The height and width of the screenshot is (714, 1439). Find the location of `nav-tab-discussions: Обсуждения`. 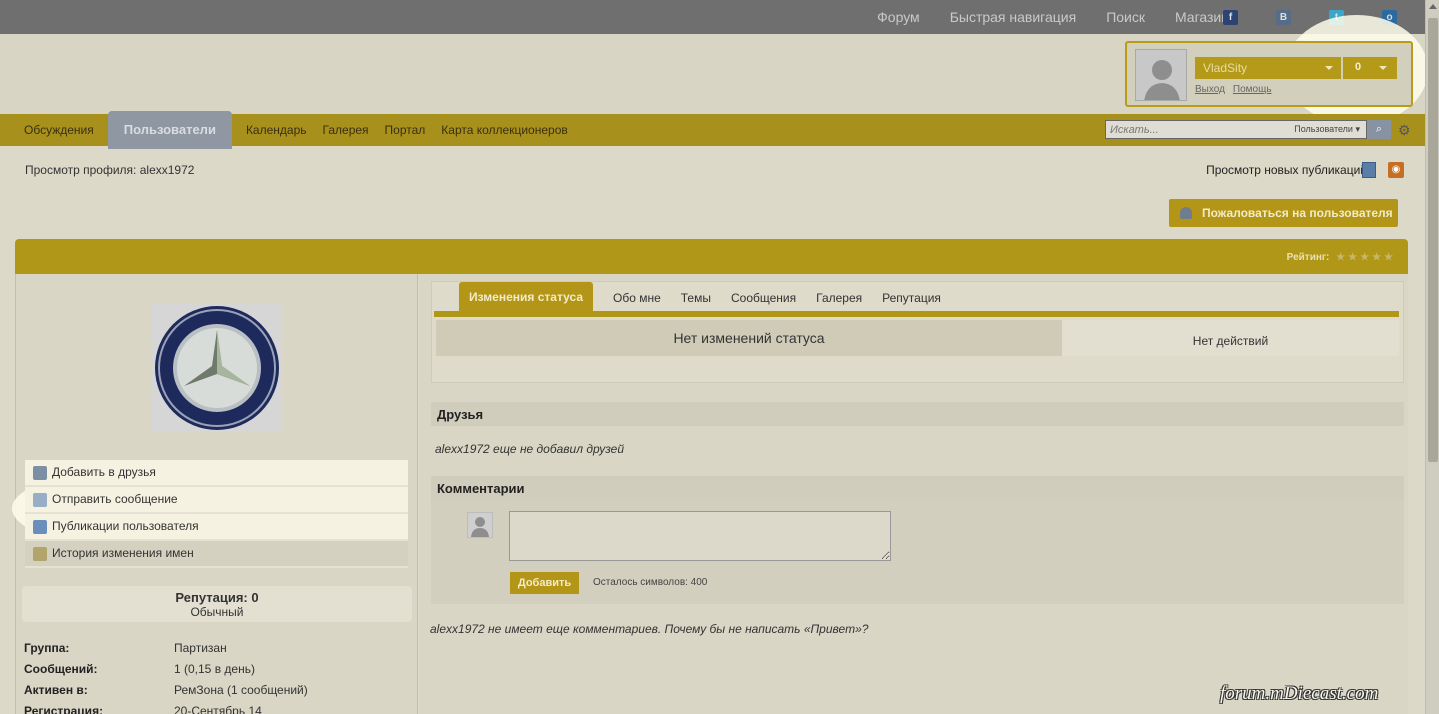

nav-tab-discussions: Обсуждения is located at coordinates (59, 130).